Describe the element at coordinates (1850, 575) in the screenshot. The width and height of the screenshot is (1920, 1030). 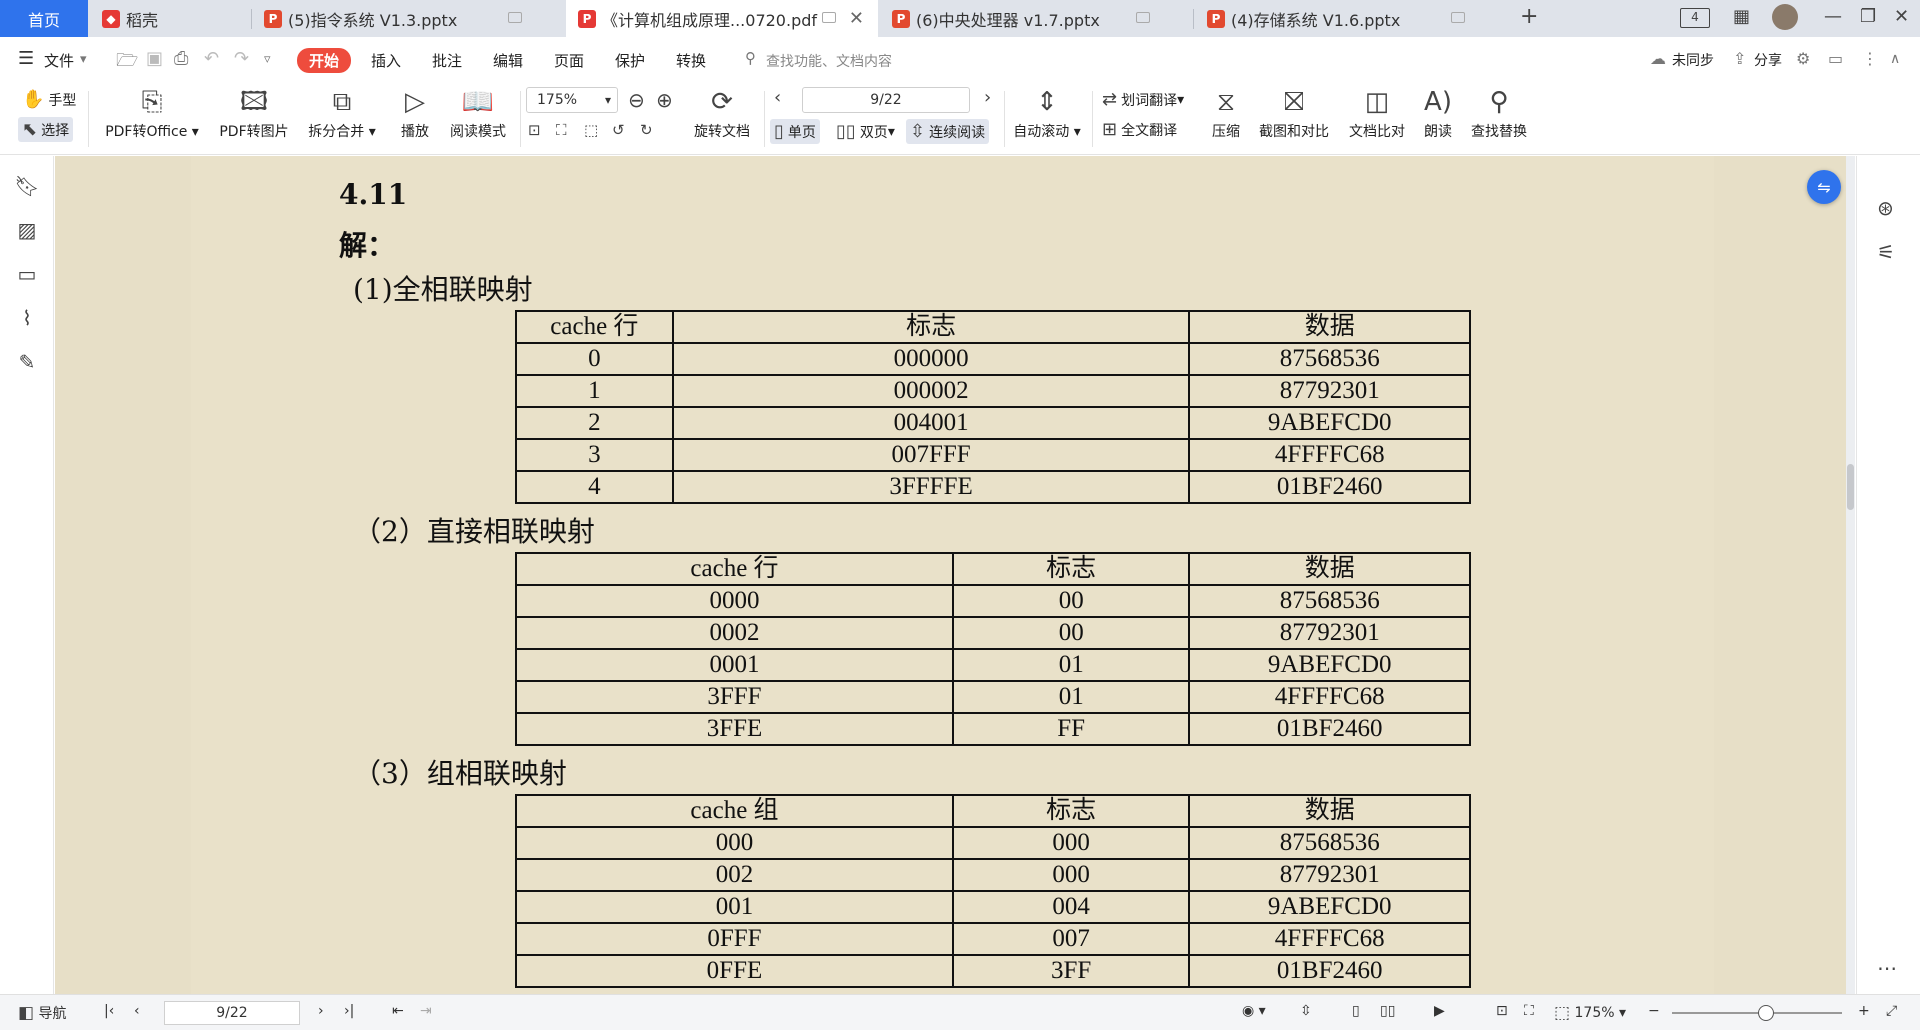
I see `vertical-scrollbar` at that location.